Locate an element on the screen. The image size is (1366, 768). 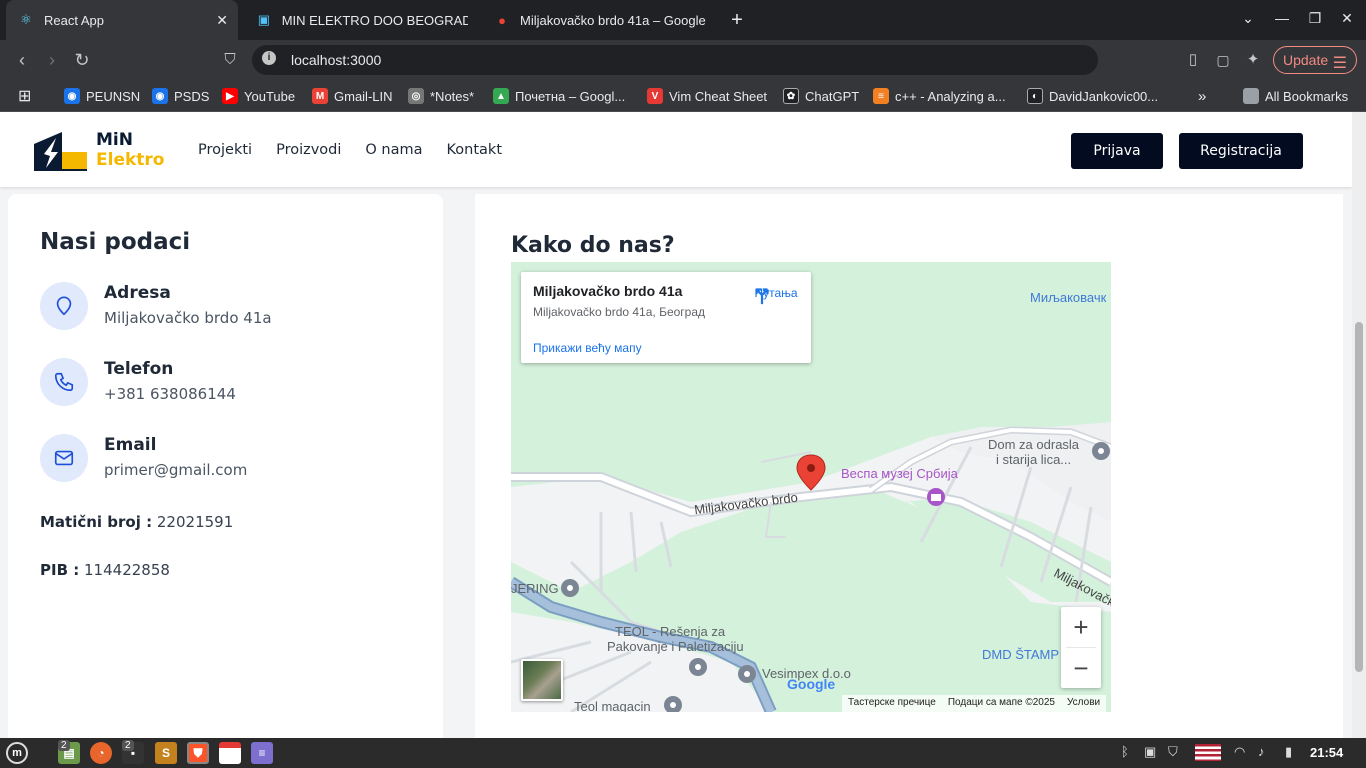
close-window-button: ✕ is located at coordinates (1347, 18).